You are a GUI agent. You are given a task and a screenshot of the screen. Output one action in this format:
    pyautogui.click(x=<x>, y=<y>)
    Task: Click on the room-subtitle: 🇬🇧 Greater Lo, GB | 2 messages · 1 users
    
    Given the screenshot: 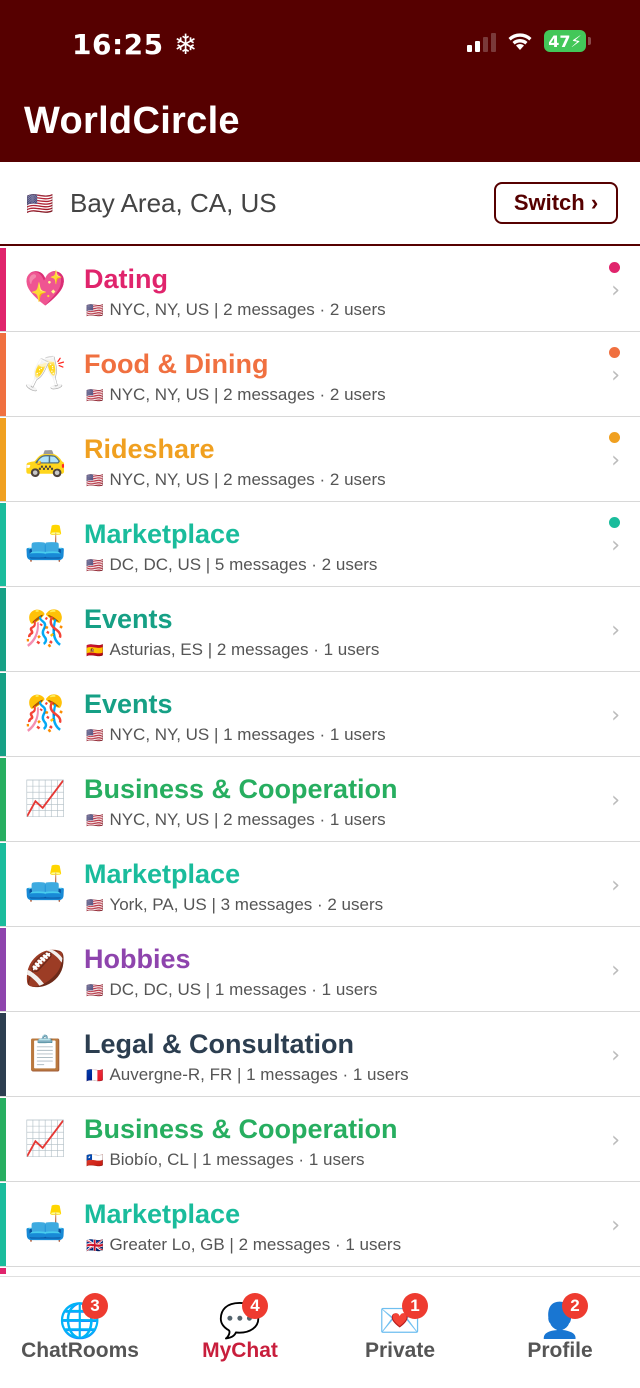 What is the action you would take?
    pyautogui.click(x=243, y=1245)
    